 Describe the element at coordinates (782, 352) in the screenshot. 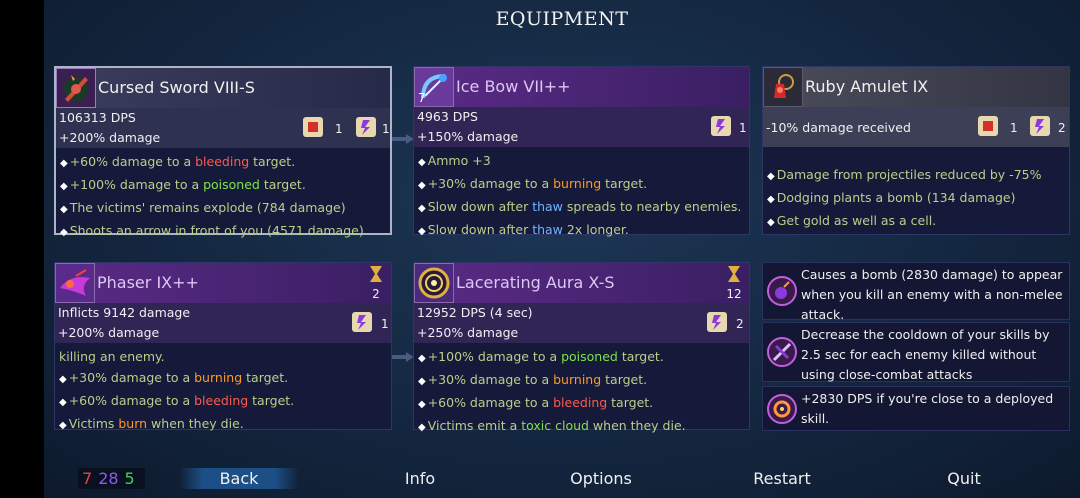

I see `cooldown-mutation-icon` at that location.